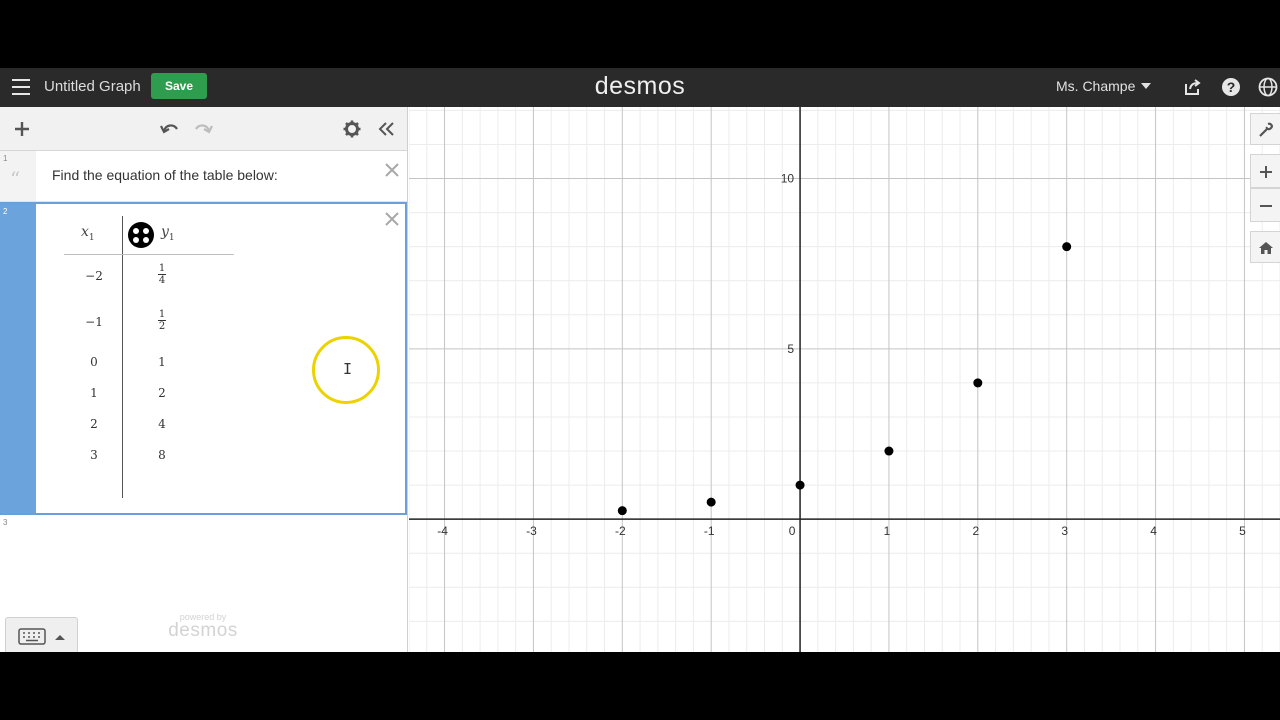 The width and height of the screenshot is (1280, 720). What do you see at coordinates (162, 326) in the screenshot?
I see `denominator: 2` at bounding box center [162, 326].